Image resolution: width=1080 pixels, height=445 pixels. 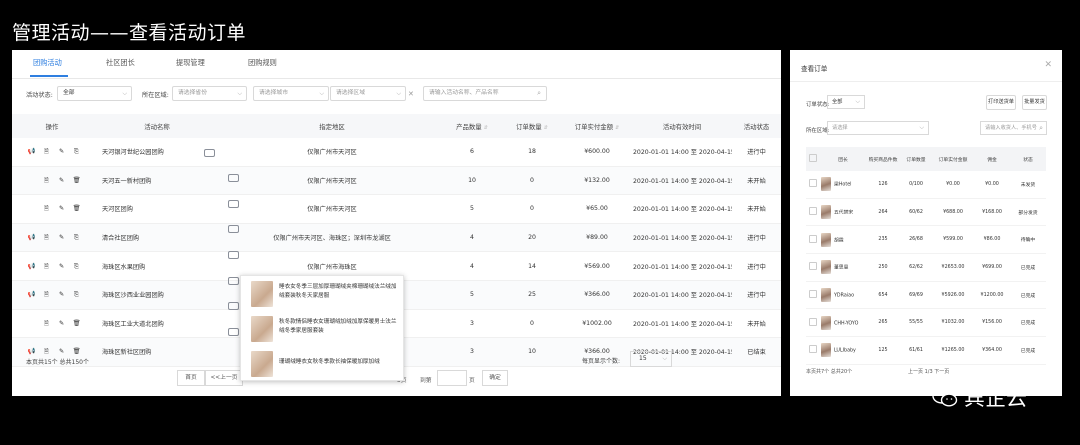 I want to click on popup-product-item: 秋冬款情侣睡衣女珊瑚绒加绒加厚保暖男士法兰绒冬季家居服套装, so click(x=325, y=330).